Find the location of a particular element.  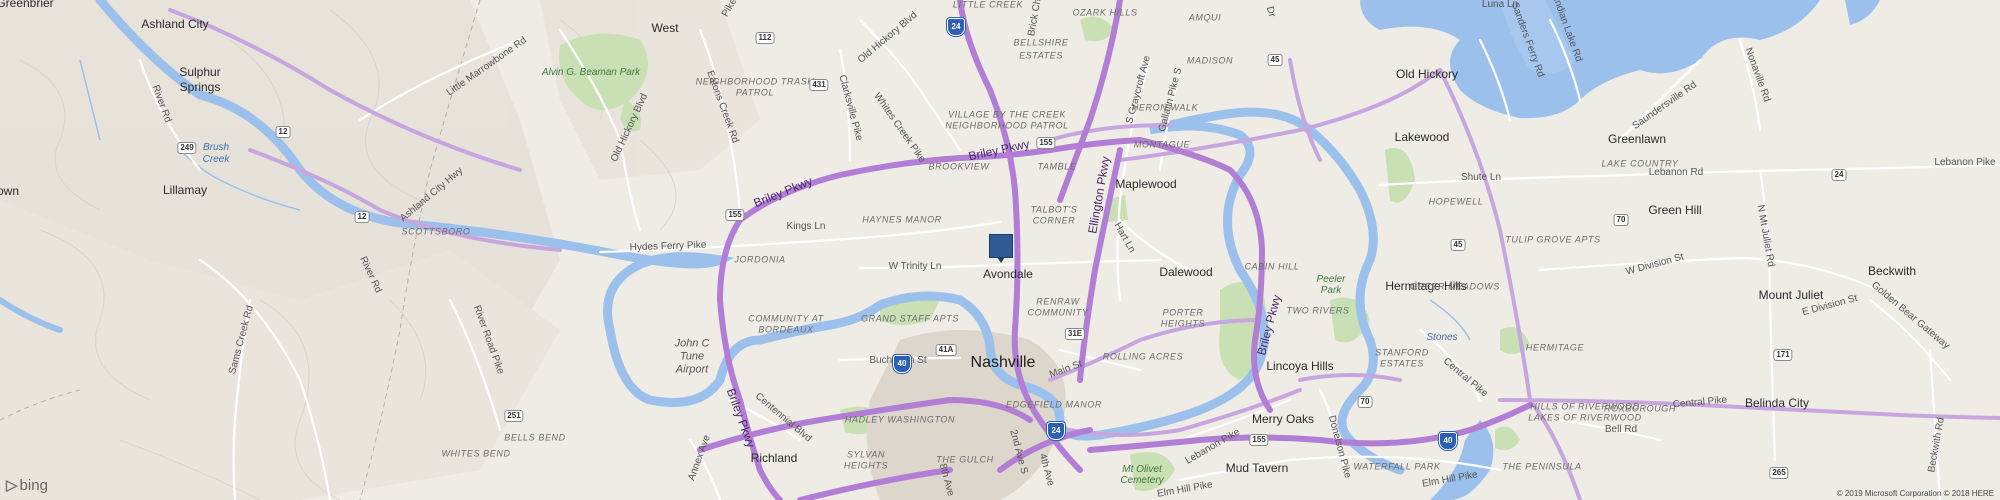

neighborhood-label: TAMBLE is located at coordinates (1057, 166).